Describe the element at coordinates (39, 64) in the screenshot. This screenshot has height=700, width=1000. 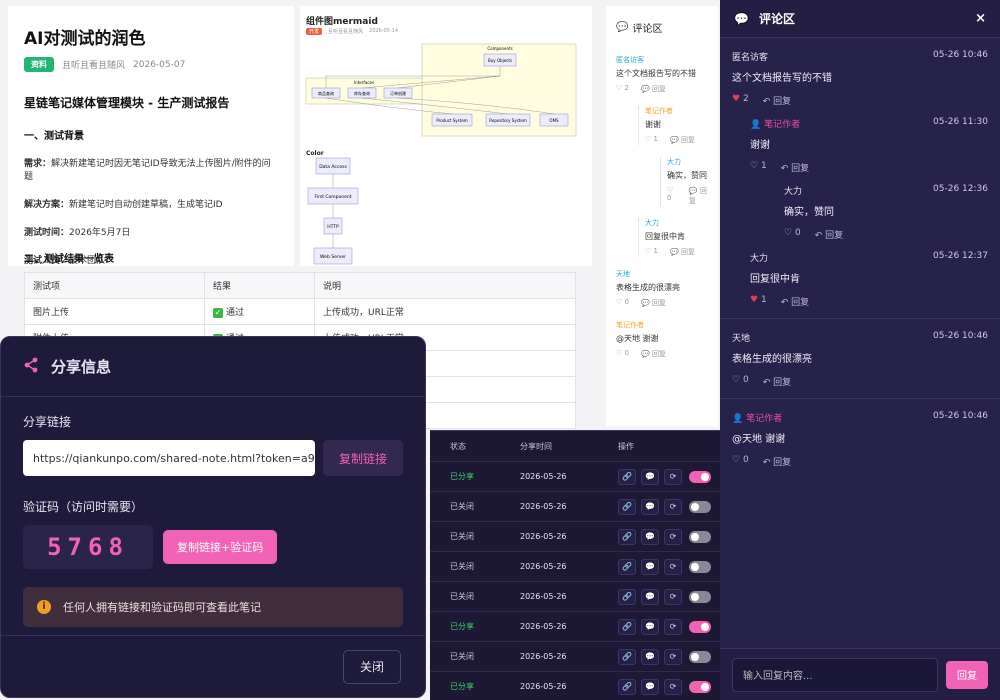
I see `category-tag: 资料` at that location.